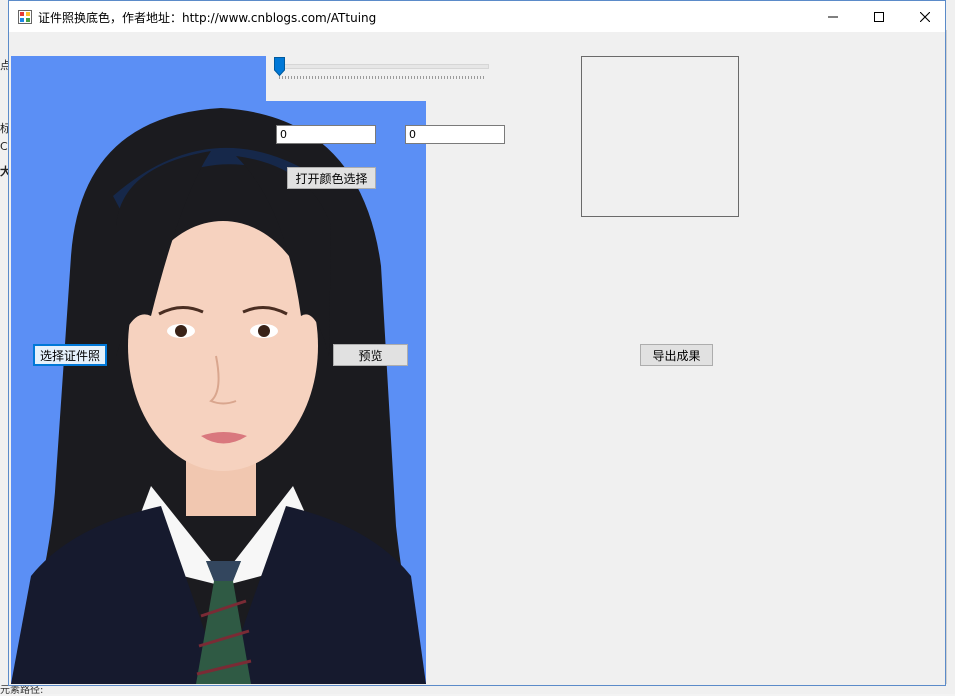  Describe the element at coordinates (950, 360) in the screenshot. I see `background-app-right-strip` at that location.